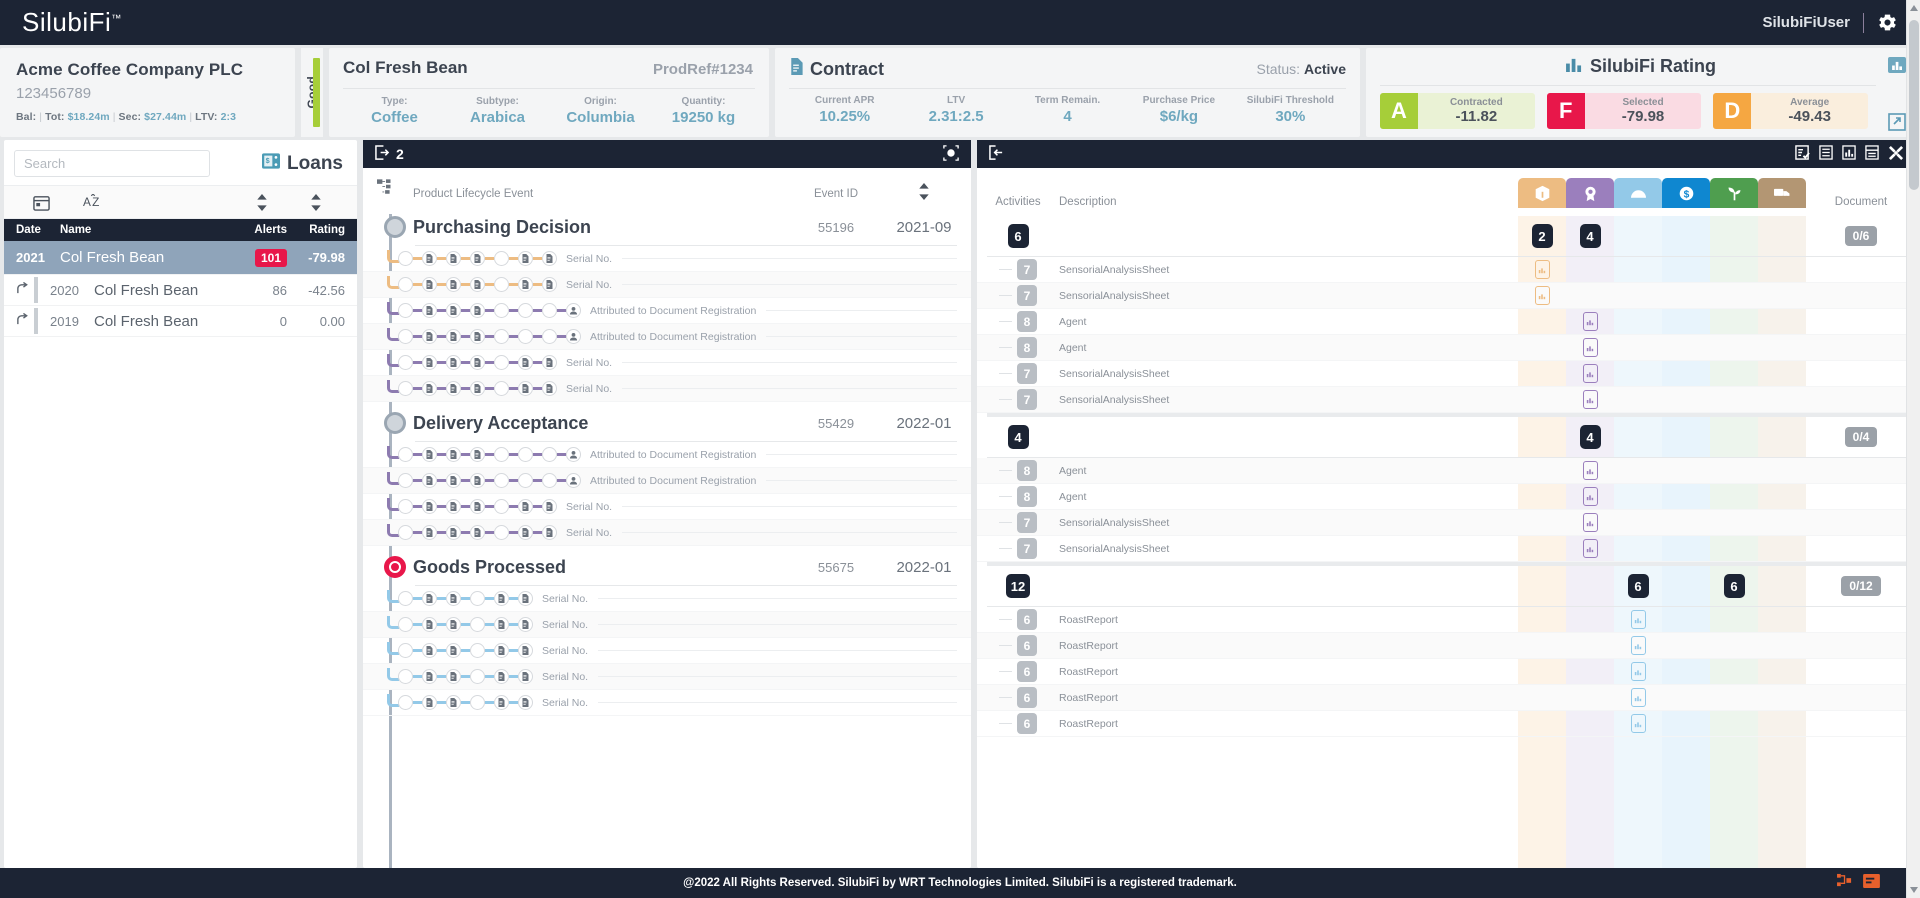 This screenshot has width=1920, height=898. I want to click on activity-group-row: 4 4 0/4, so click(1446, 437).